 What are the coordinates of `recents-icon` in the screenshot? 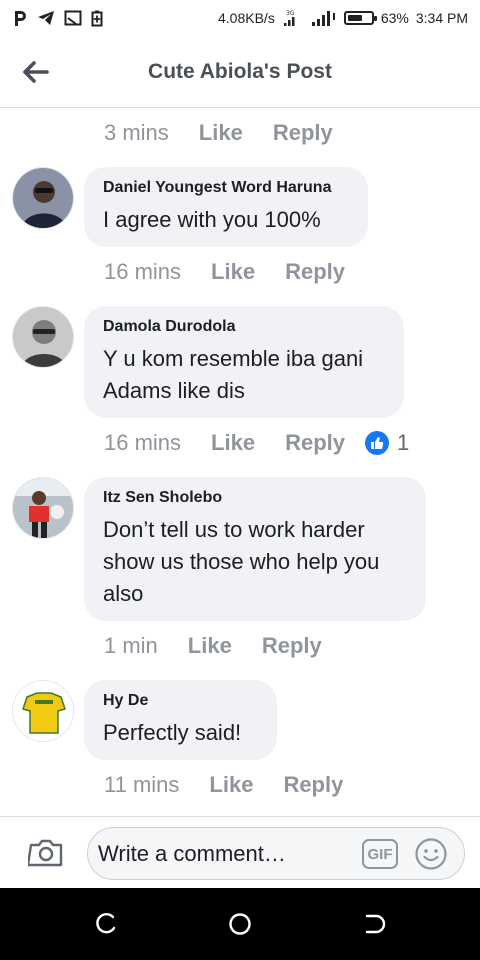 It's located at (106, 923).